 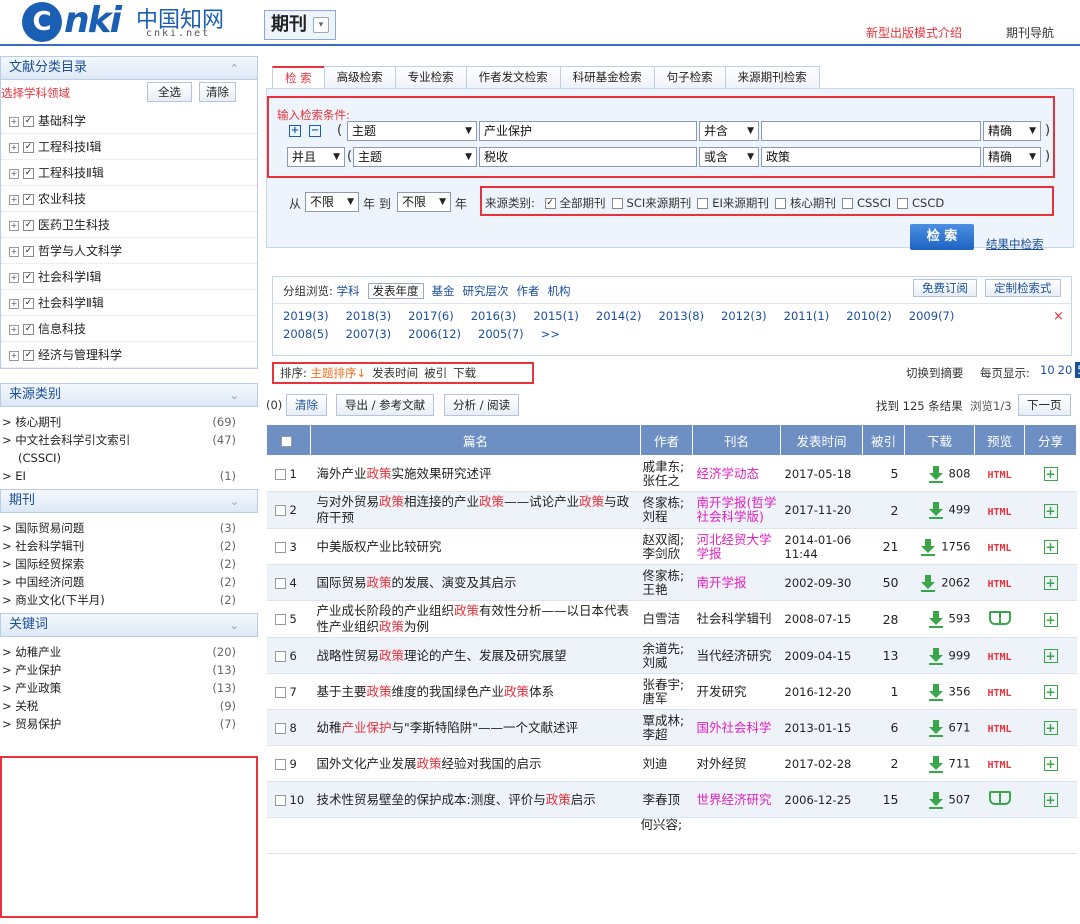 What do you see at coordinates (667, 553) in the screenshot?
I see `author-link: 李剑欣` at bounding box center [667, 553].